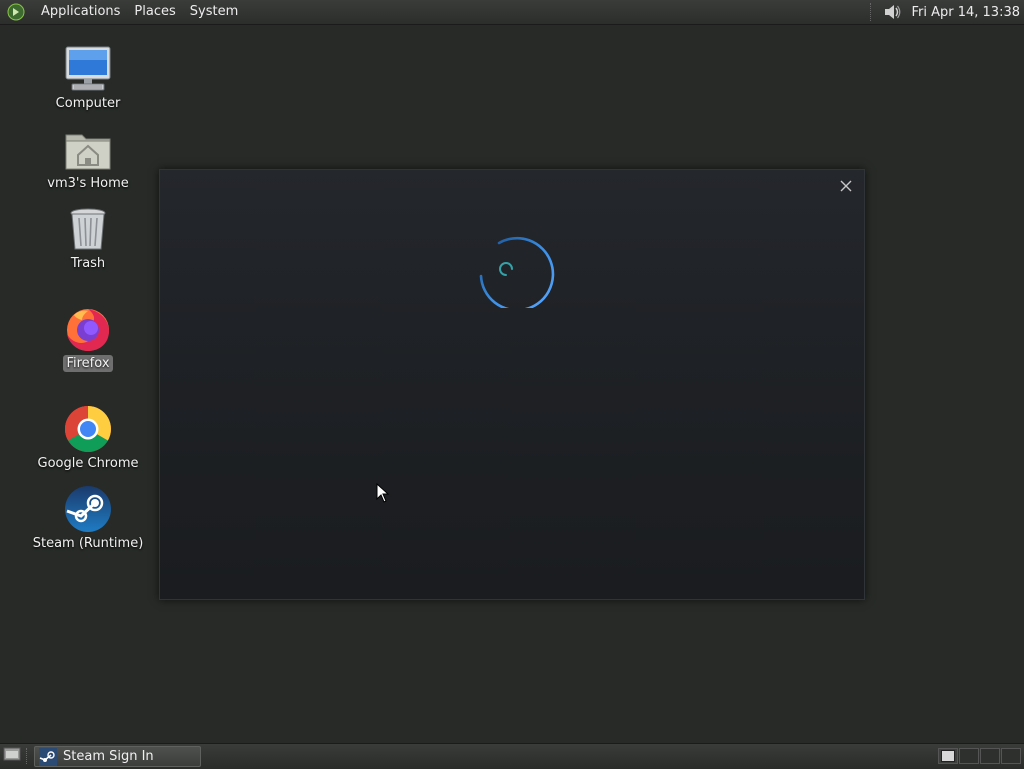  I want to click on clock: Fri Apr 14, 13:38, so click(965, 12).